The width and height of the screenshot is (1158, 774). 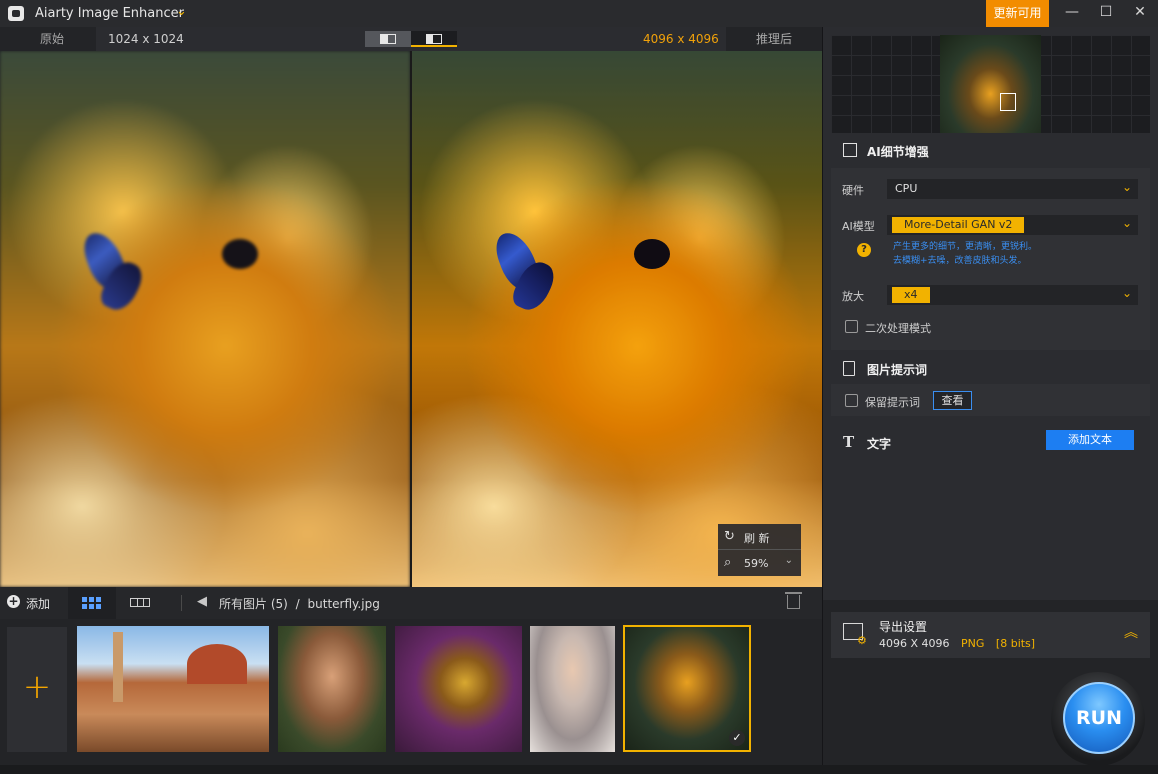 I want to click on add-text-button: 添加文本, so click(x=1090, y=440).